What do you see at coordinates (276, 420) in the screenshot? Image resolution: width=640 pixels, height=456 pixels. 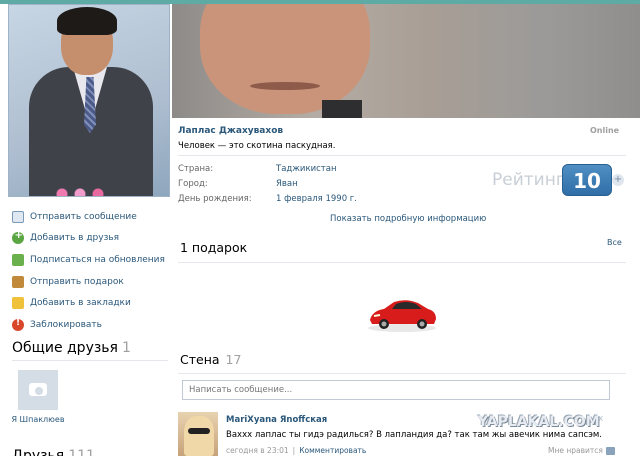 I see `post-author-name: MariХуana Яnoffская` at bounding box center [276, 420].